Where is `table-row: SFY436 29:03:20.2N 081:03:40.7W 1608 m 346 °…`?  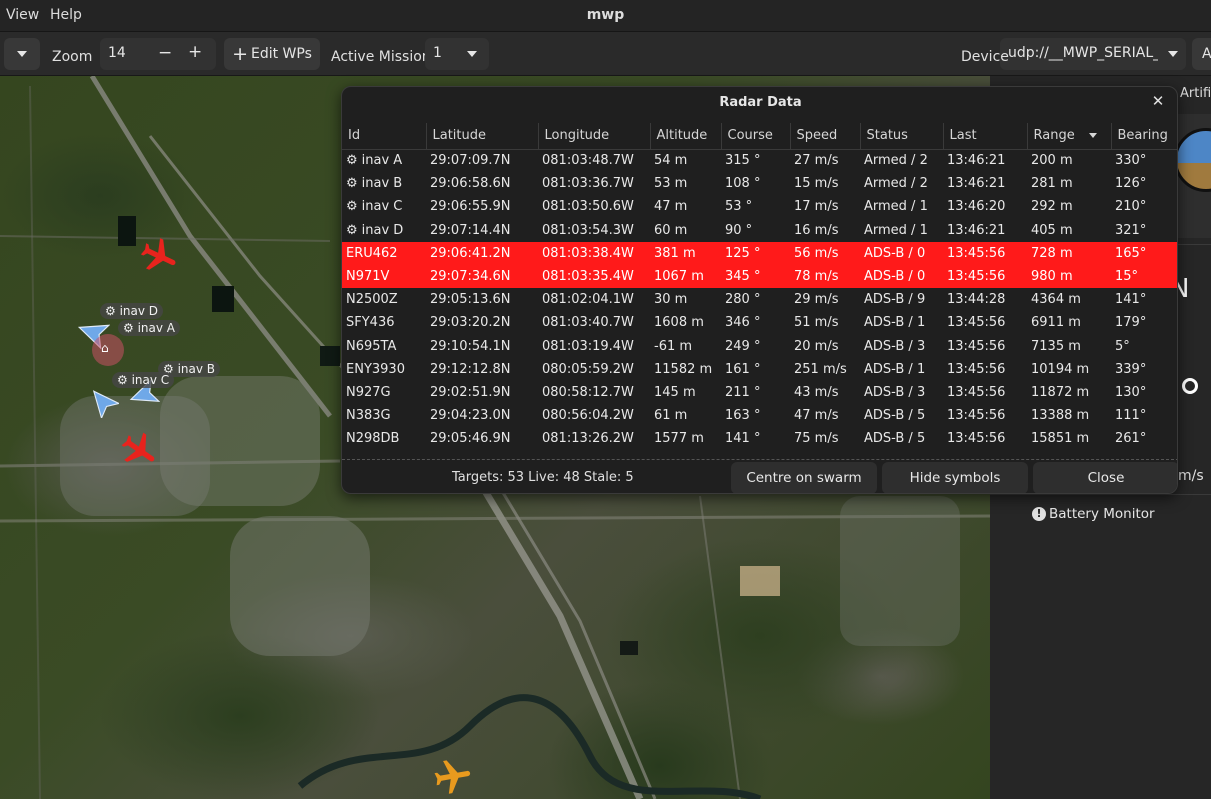 table-row: SFY436 29:03:20.2N 081:03:40.7W 1608 m 346 °… is located at coordinates (759, 322).